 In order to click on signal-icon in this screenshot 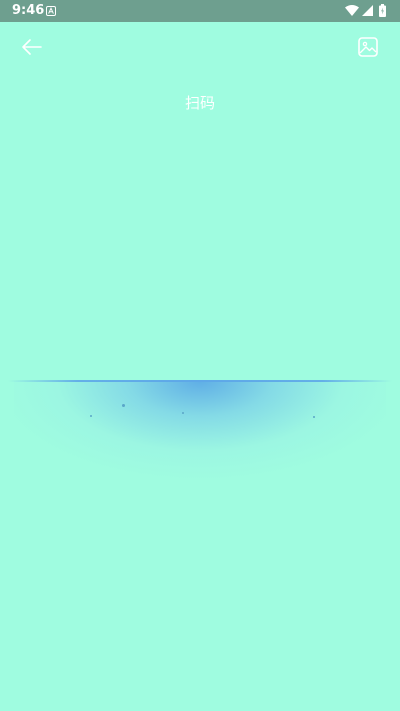, I will do `click(367, 10)`.